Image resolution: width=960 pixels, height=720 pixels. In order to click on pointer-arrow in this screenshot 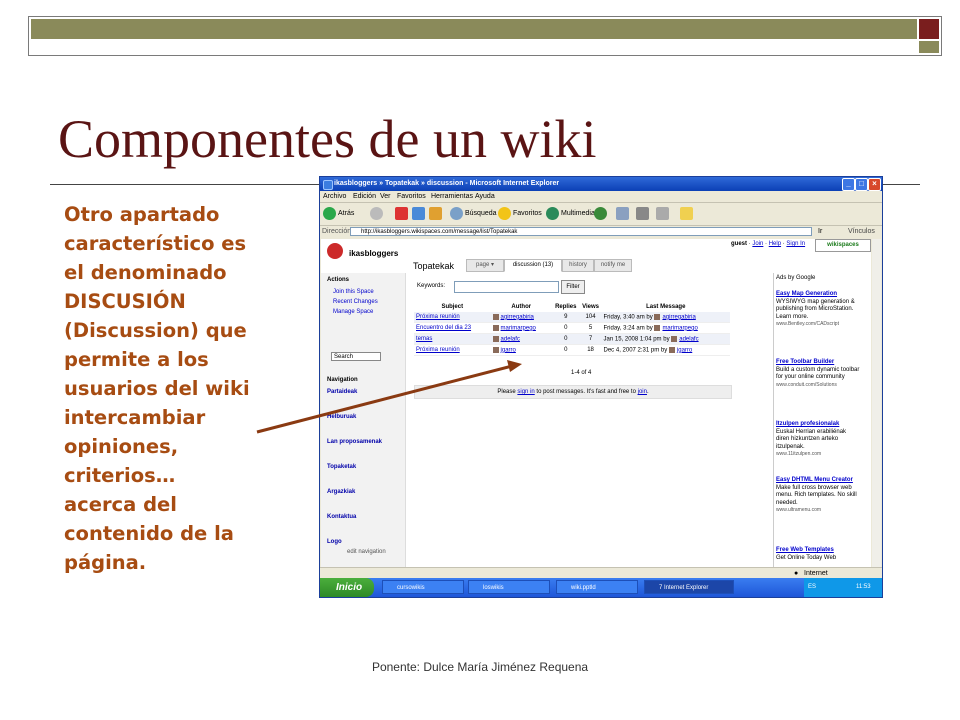, I will do `click(389, 397)`.